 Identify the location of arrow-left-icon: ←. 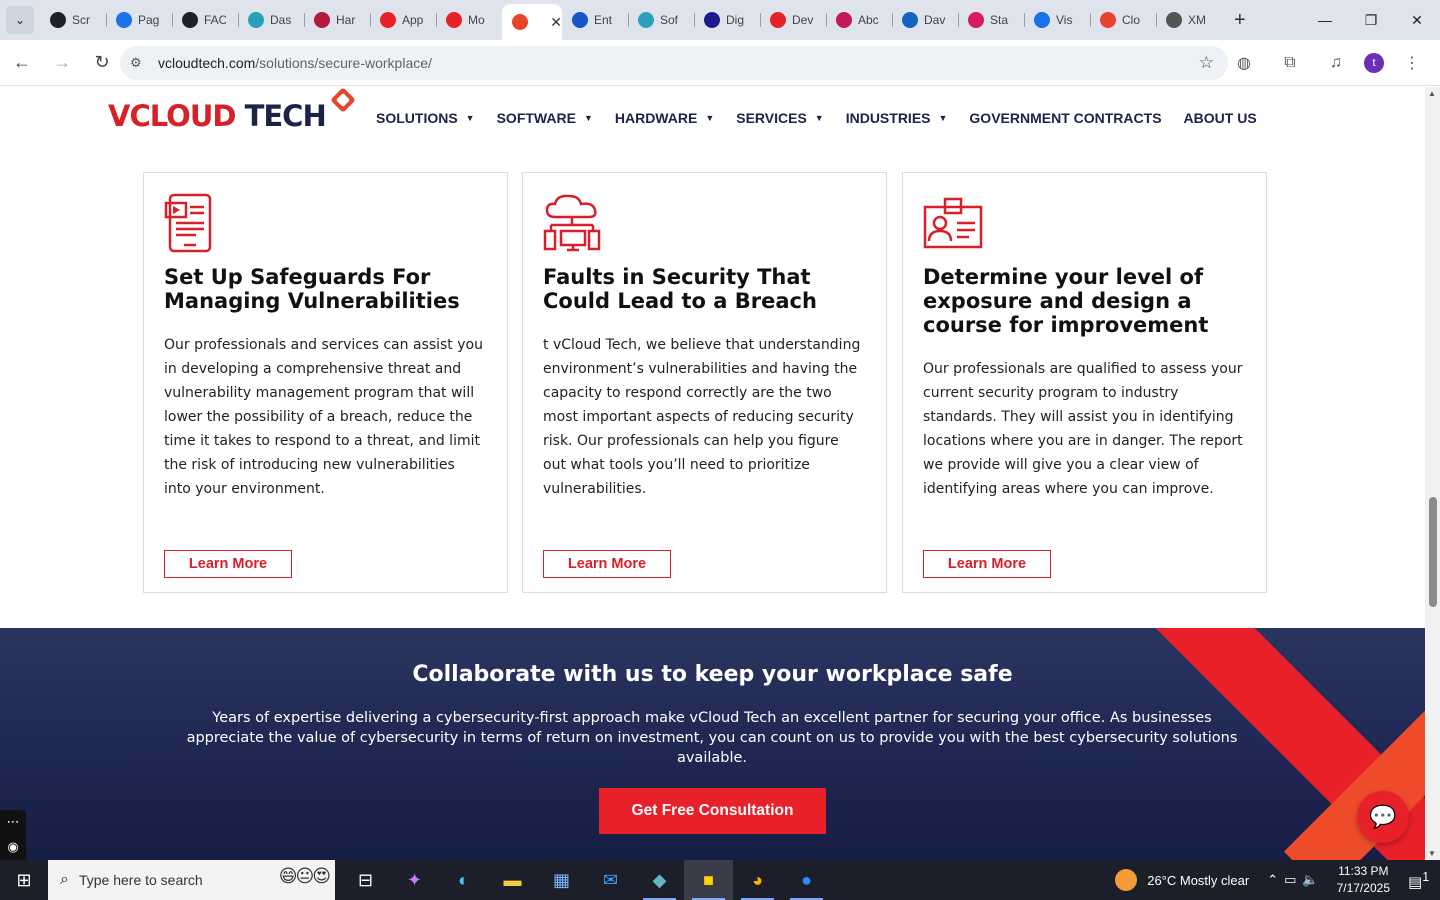
(22, 62).